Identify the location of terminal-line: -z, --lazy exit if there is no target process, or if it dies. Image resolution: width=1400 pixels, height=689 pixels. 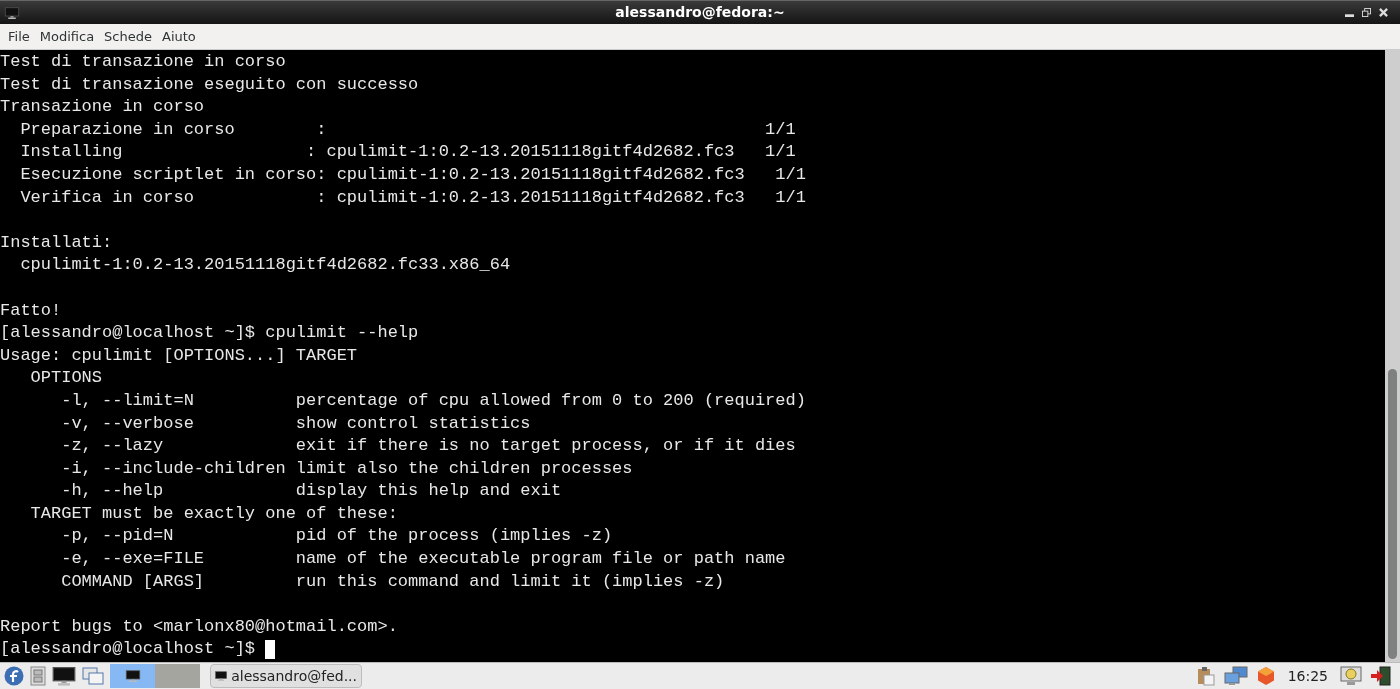
(428, 446).